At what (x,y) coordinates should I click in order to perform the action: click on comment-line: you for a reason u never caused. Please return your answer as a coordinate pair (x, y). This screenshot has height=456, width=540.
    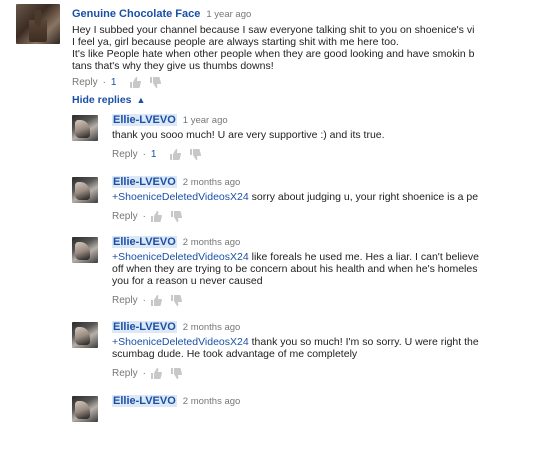
    Looking at the image, I should click on (326, 281).